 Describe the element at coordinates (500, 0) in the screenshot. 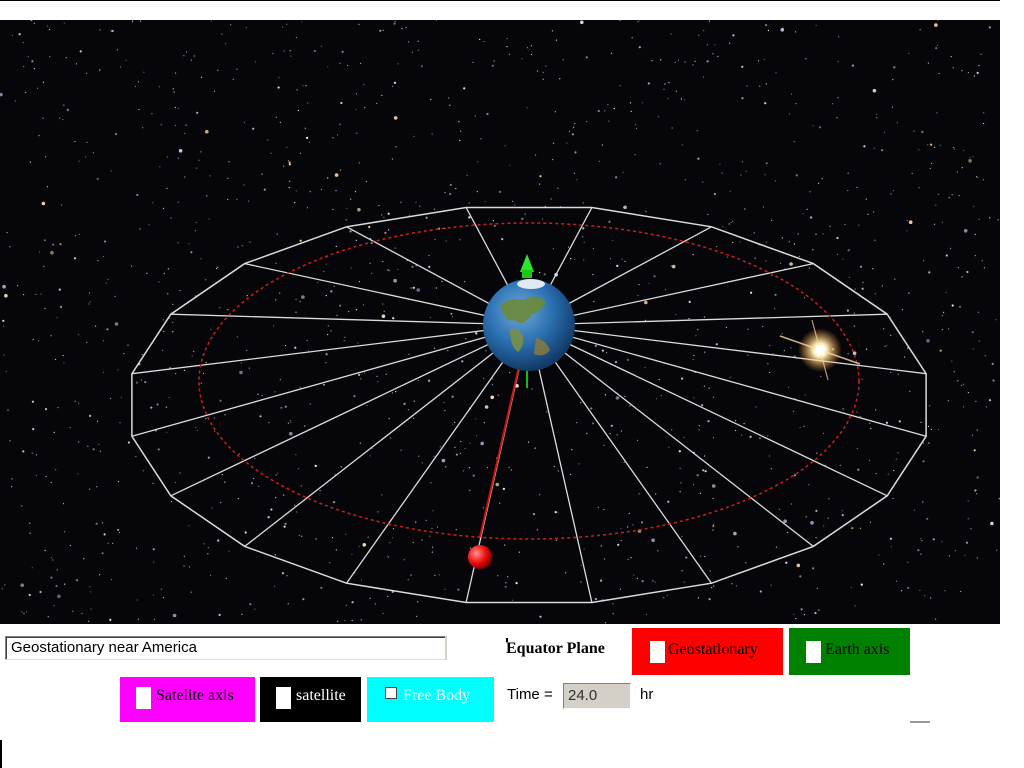

I see `top-border` at that location.